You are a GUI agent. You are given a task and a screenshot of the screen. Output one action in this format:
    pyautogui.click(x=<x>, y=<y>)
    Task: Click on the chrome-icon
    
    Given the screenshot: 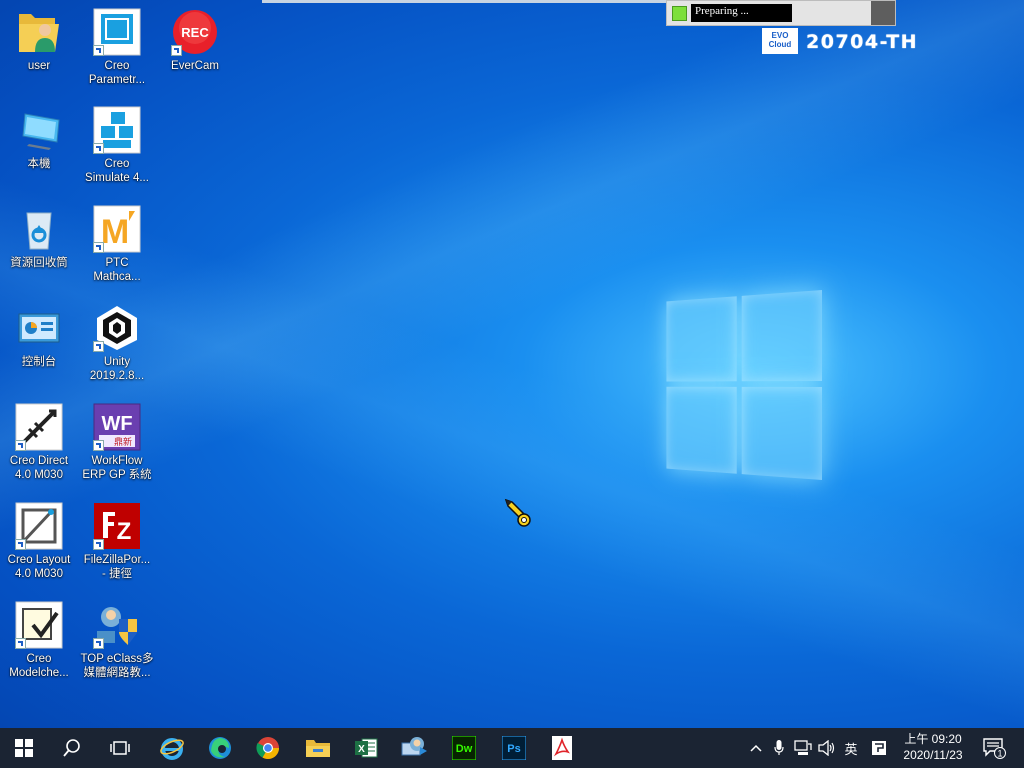 What is the action you would take?
    pyautogui.click(x=267, y=748)
    